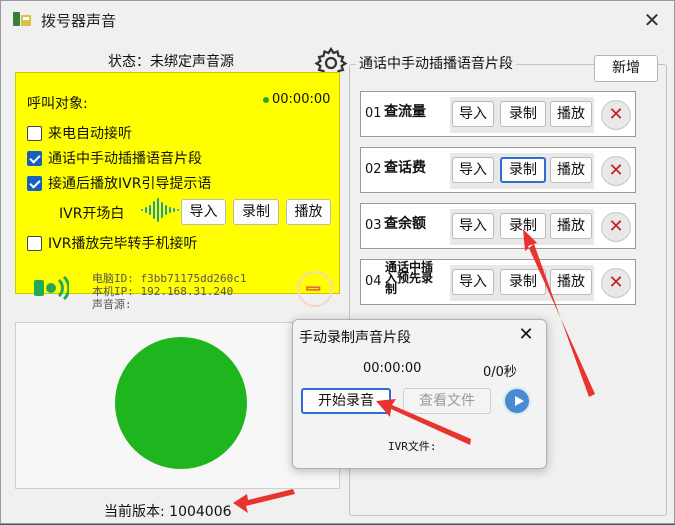 Image resolution: width=675 pixels, height=525 pixels. Describe the element at coordinates (266, 99) in the screenshot. I see `status-dot-icon` at that location.